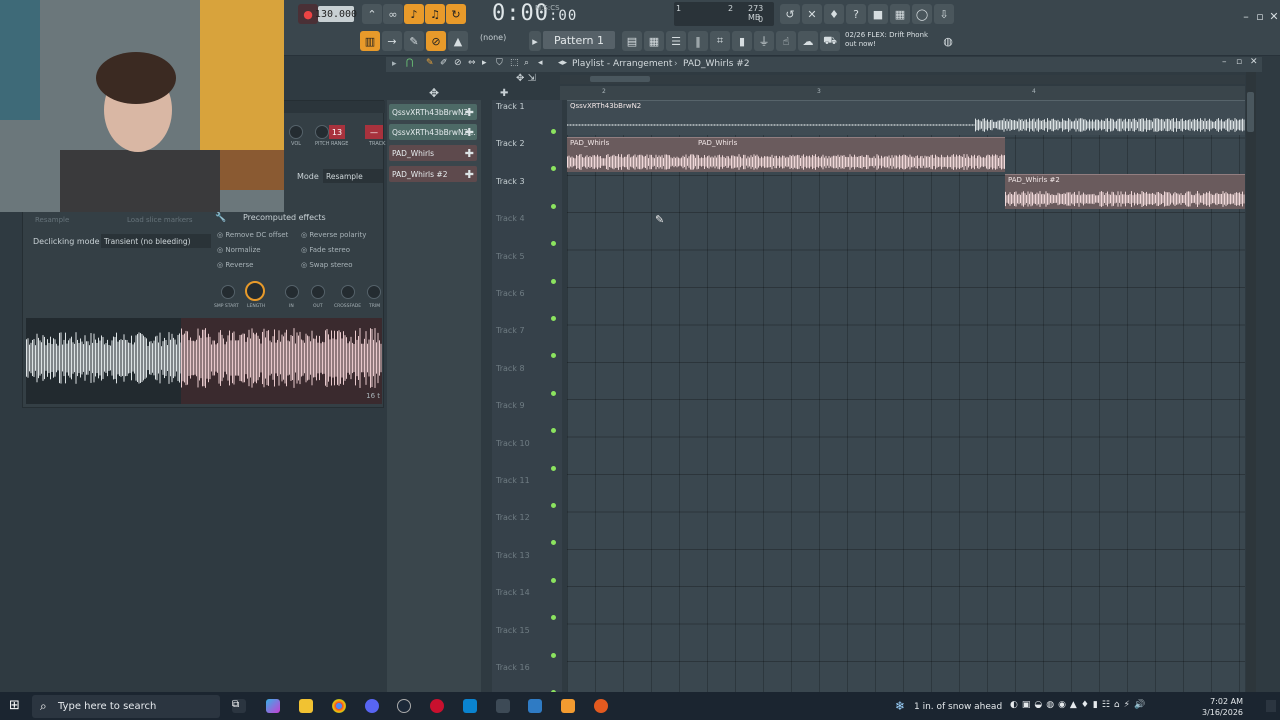 The width and height of the screenshot is (1280, 720). I want to click on taskbar-clock: 7:02 AM 3/16/2026, so click(1222, 707).